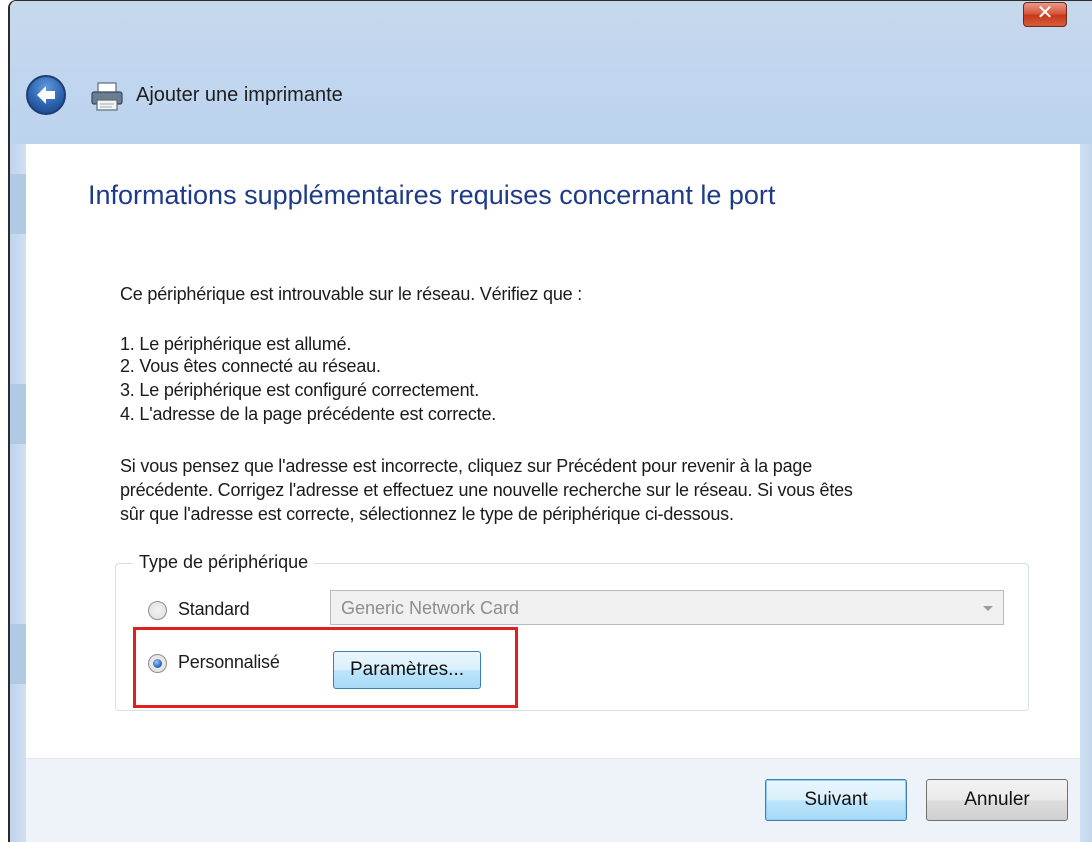  What do you see at coordinates (157, 610) in the screenshot?
I see `standard-radio` at bounding box center [157, 610].